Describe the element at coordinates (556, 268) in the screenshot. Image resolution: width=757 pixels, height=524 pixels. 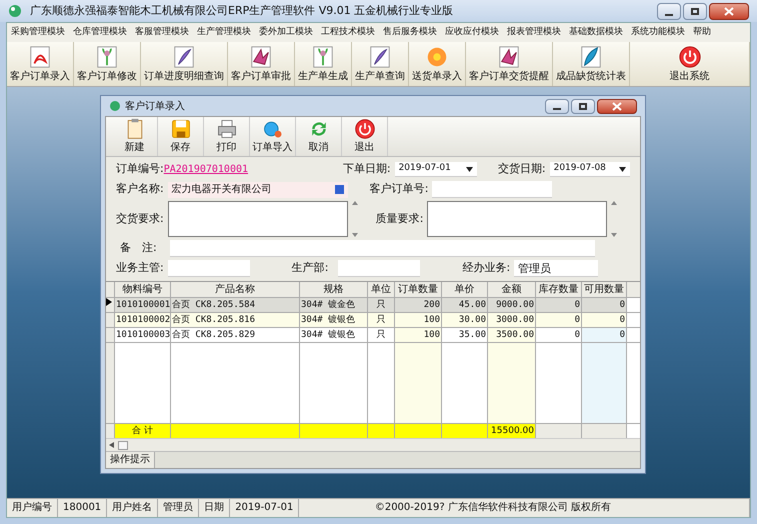
I see `handler-field: 管理员` at that location.